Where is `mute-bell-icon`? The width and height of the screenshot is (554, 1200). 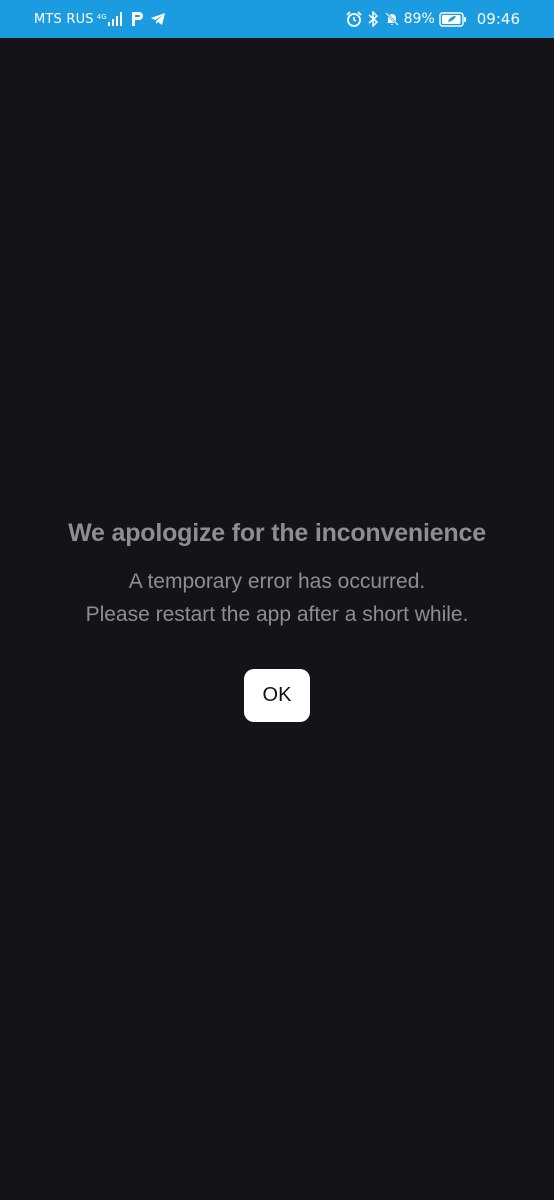 mute-bell-icon is located at coordinates (392, 19).